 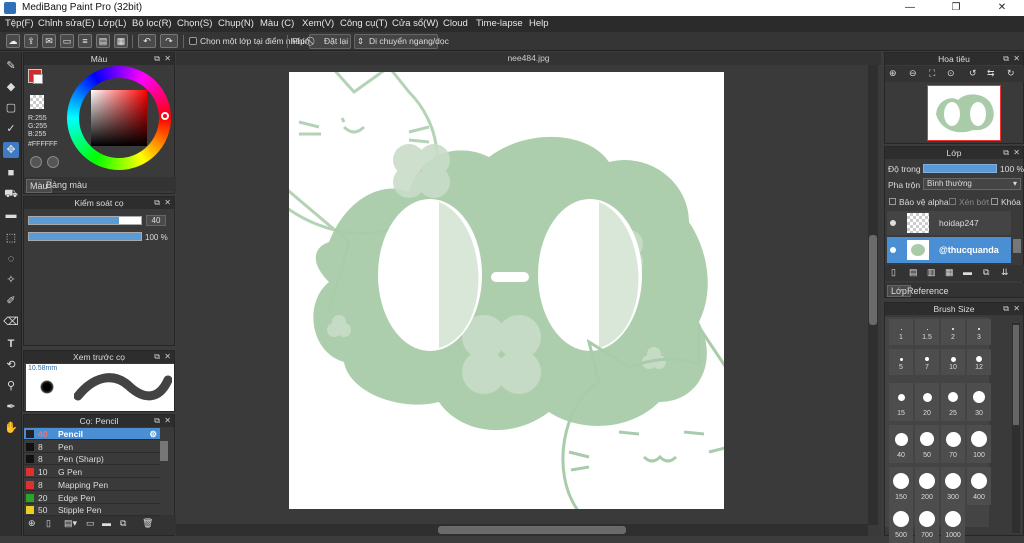 I want to click on brush-size-cell: 12, so click(x=979, y=362).